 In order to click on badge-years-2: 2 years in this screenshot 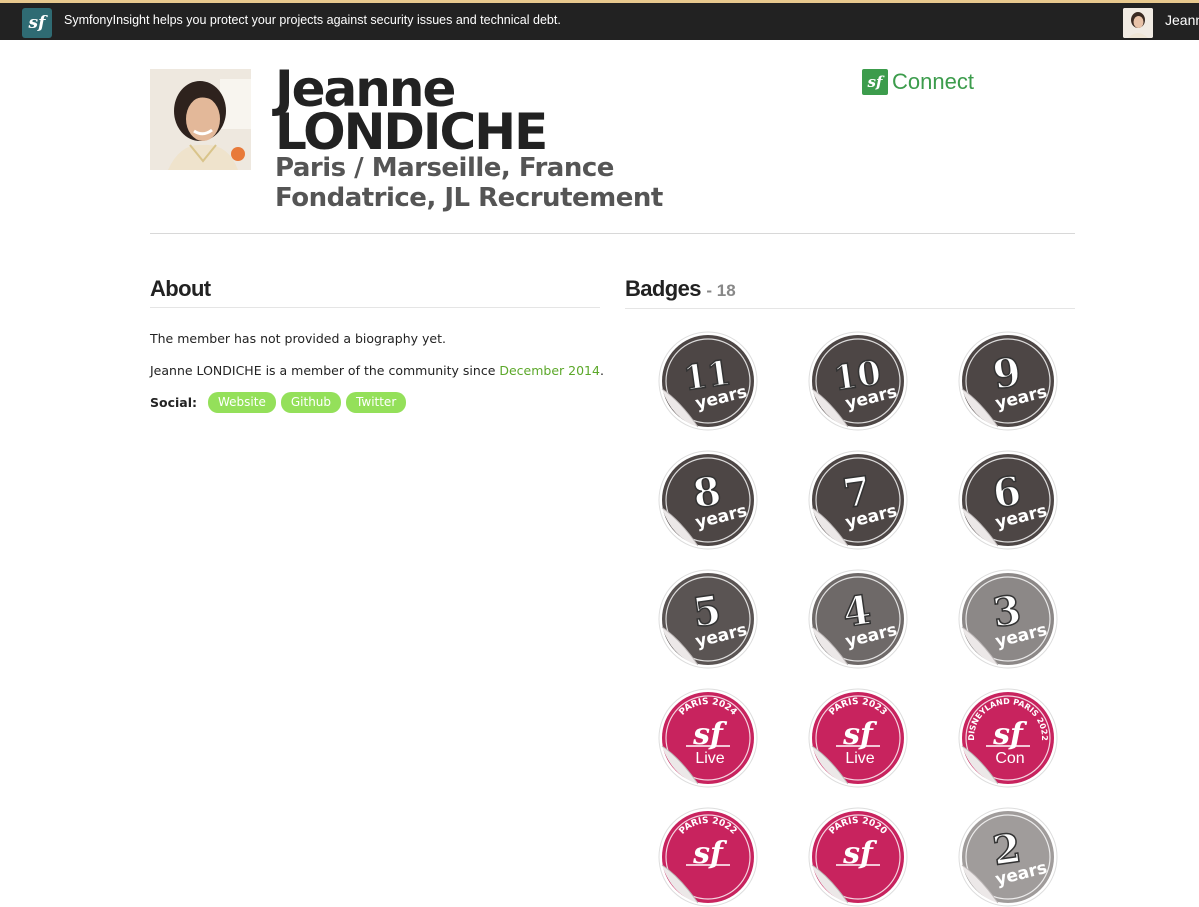, I will do `click(1008, 857)`.